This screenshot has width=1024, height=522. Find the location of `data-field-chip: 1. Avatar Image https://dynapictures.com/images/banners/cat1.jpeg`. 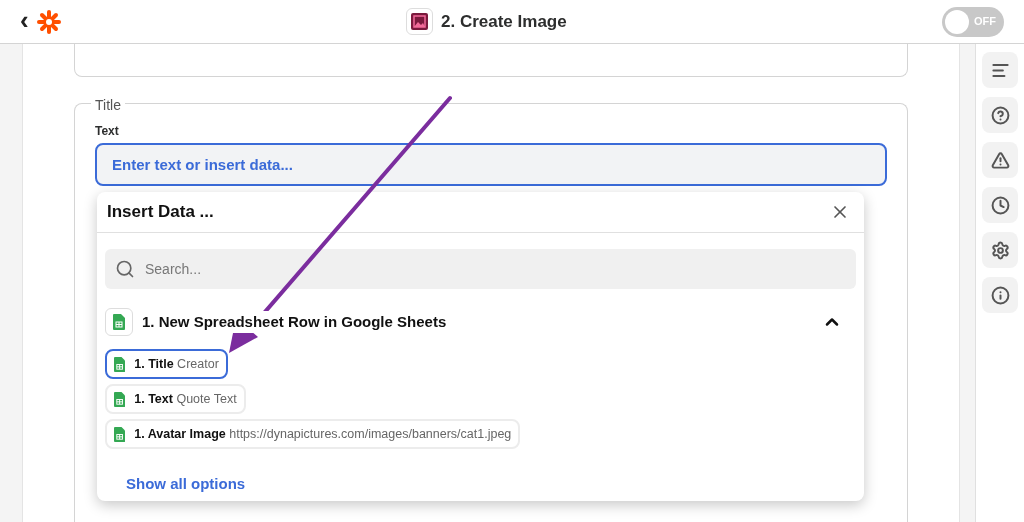

data-field-chip: 1. Avatar Image https://dynapictures.com/images/banners/cat1.jpeg is located at coordinates (313, 434).